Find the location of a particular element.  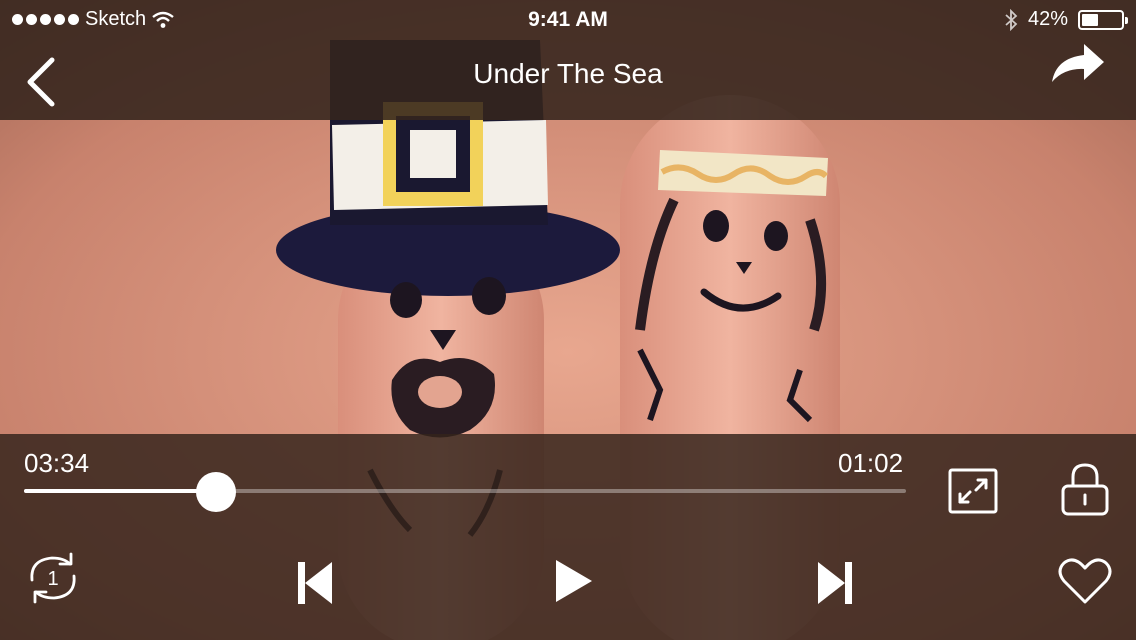

share-button is located at coordinates (1078, 64).